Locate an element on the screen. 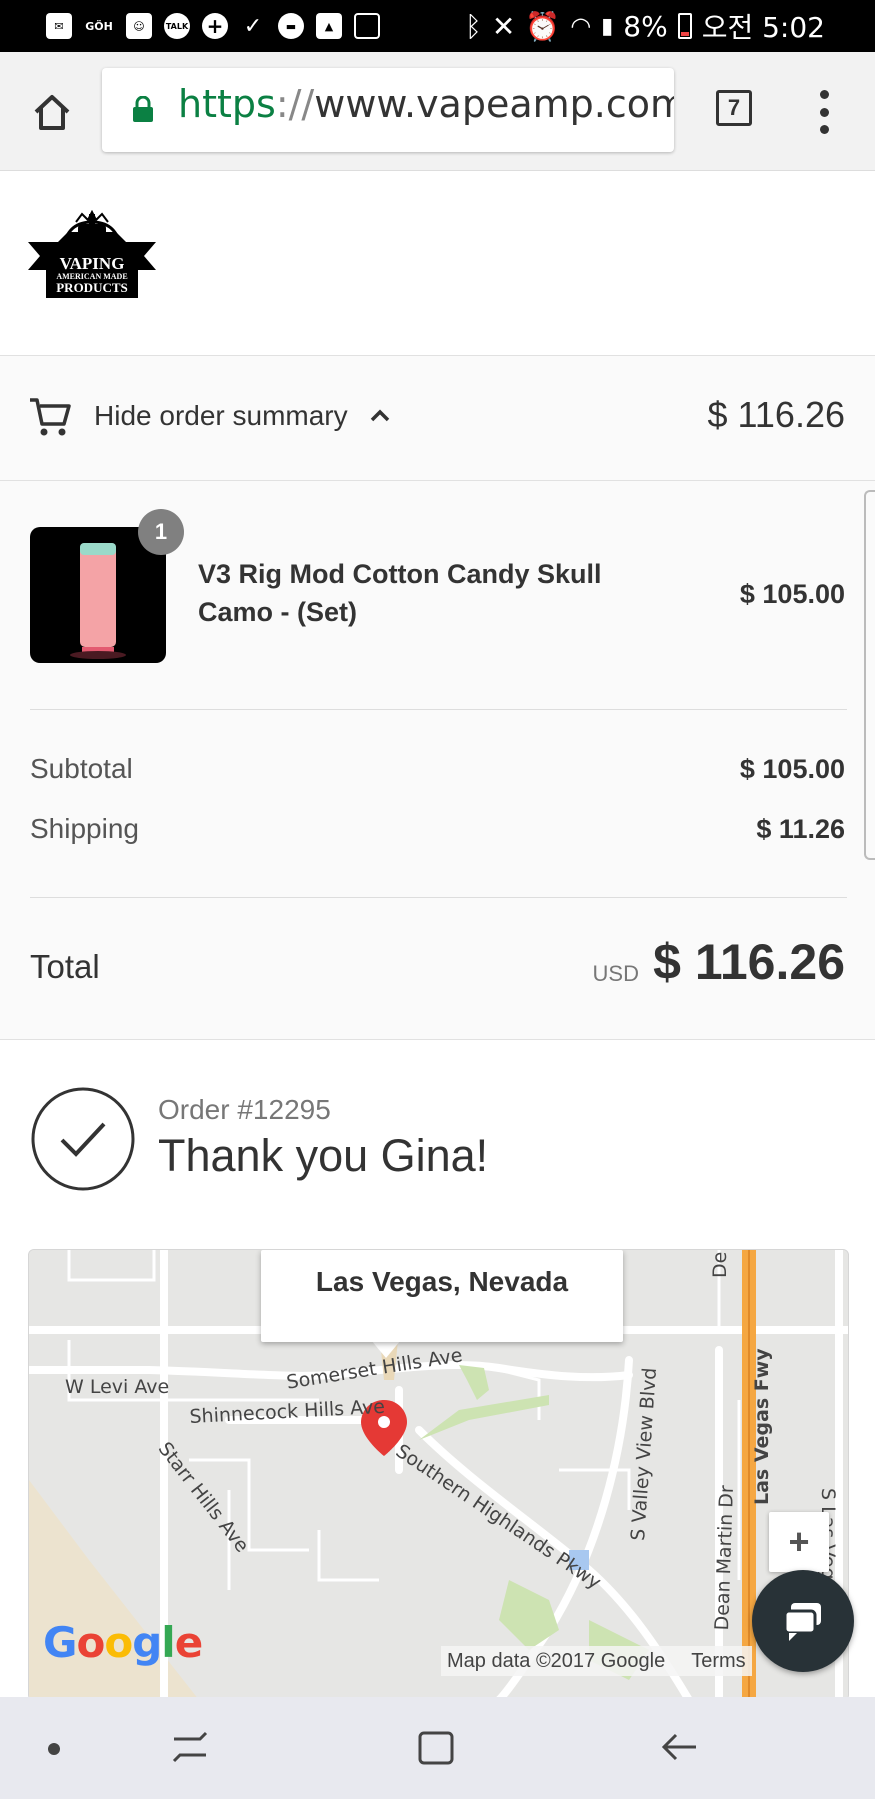 Image resolution: width=875 pixels, height=1799 pixels. status-right: ᛒ ✕ ⏰ ◠ ▮ 8% 오전 5:02 is located at coordinates (645, 26).